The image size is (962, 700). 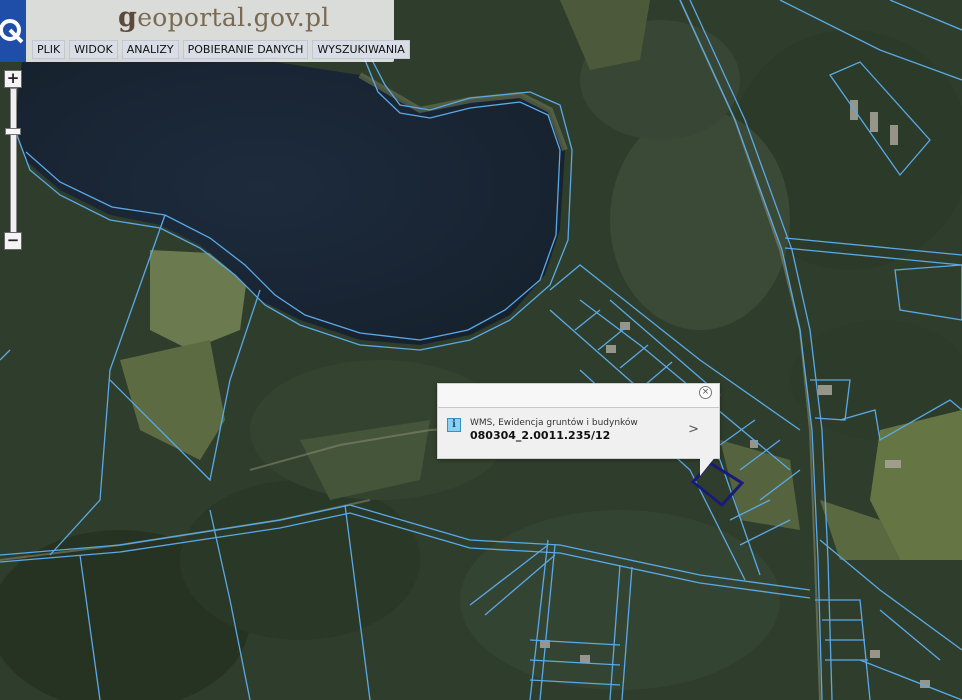 What do you see at coordinates (93, 49) in the screenshot?
I see `menu-widok: WIDOK` at bounding box center [93, 49].